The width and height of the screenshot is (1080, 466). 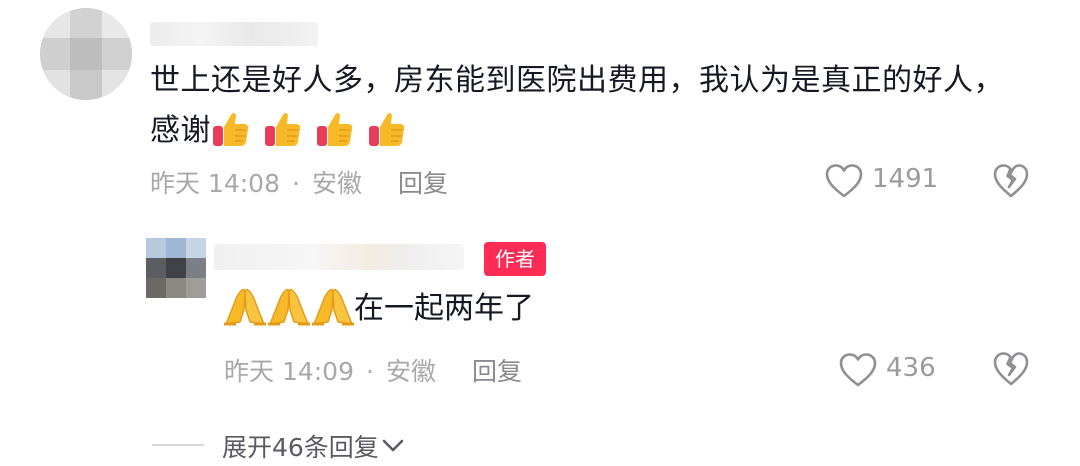 I want to click on reply-meta: 昨天 14:09 · 安徽 回复, so click(x=373, y=370).